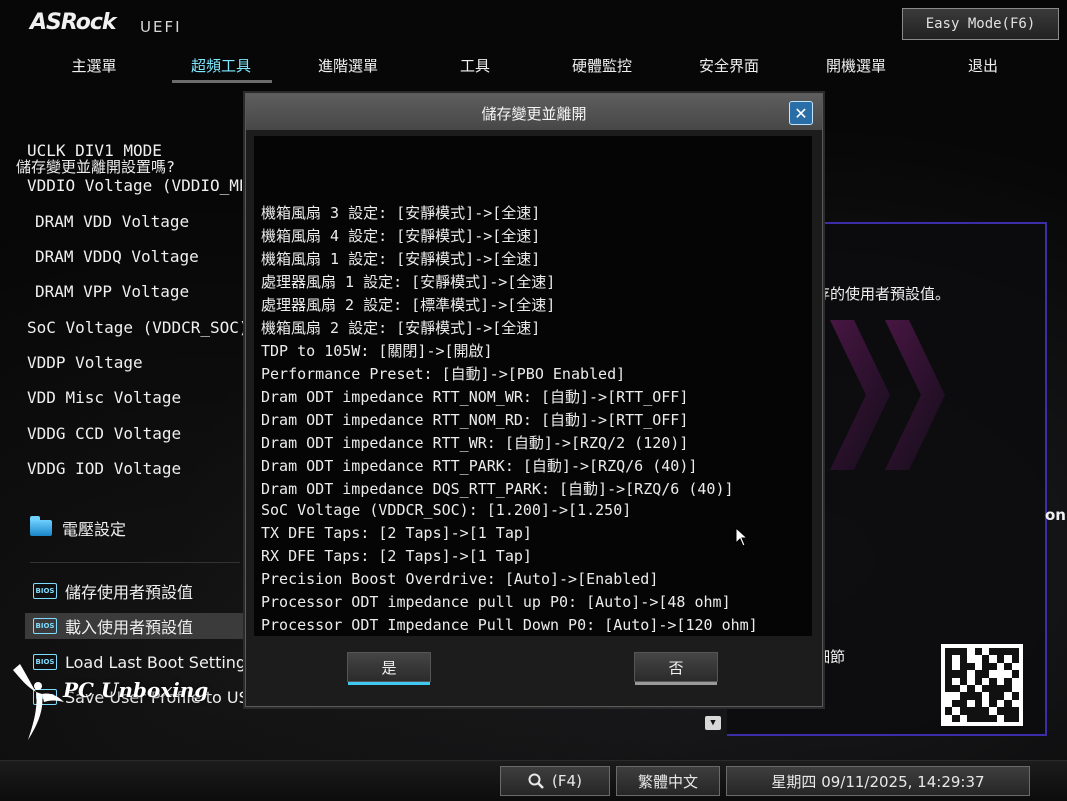 This screenshot has width=1067, height=801. What do you see at coordinates (38, 702) in the screenshot?
I see `angel-logo-icon` at bounding box center [38, 702].